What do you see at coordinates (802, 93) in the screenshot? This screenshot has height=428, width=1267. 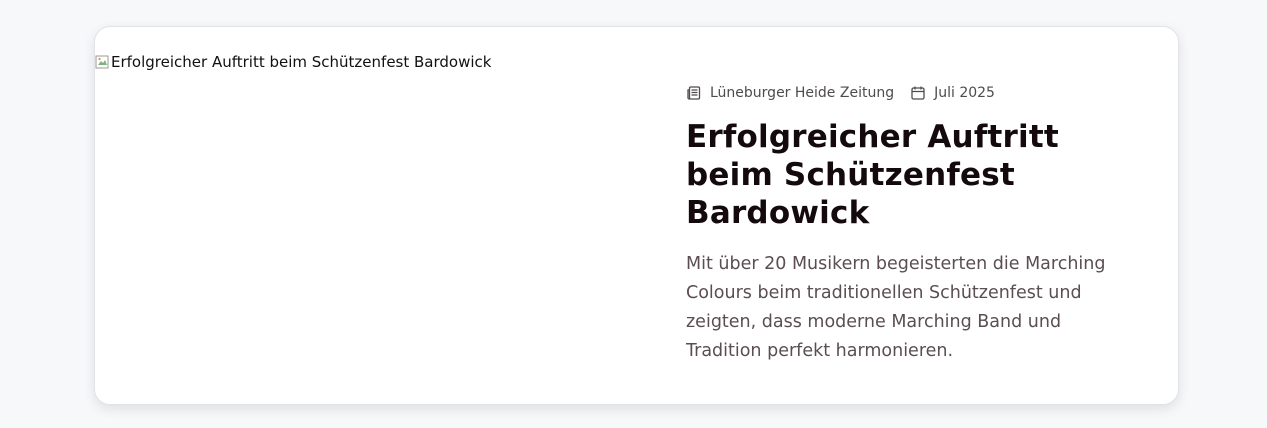 I see `source-label: Lüneburger Heide Zeitung` at bounding box center [802, 93].